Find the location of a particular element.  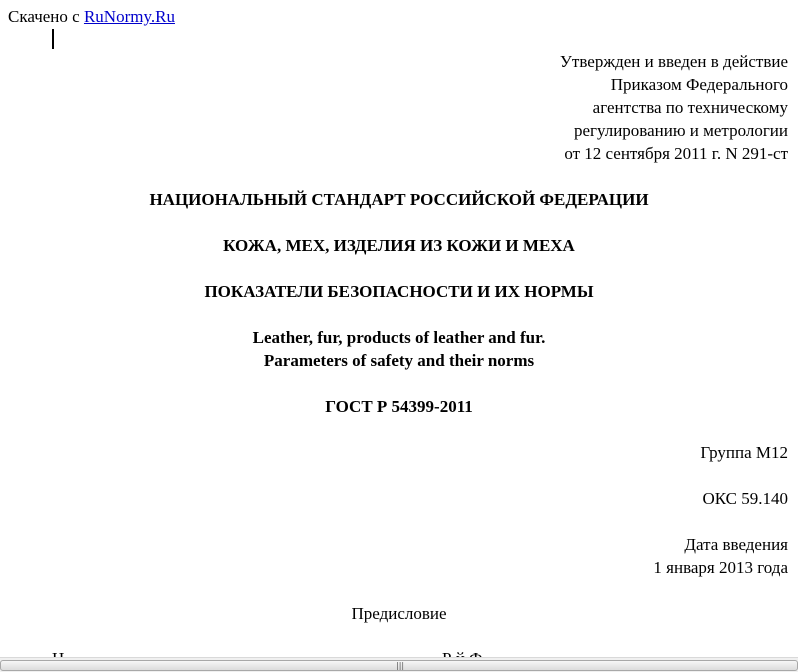

download-source: Скачено с RuNormy.Ru is located at coordinates (91, 16).